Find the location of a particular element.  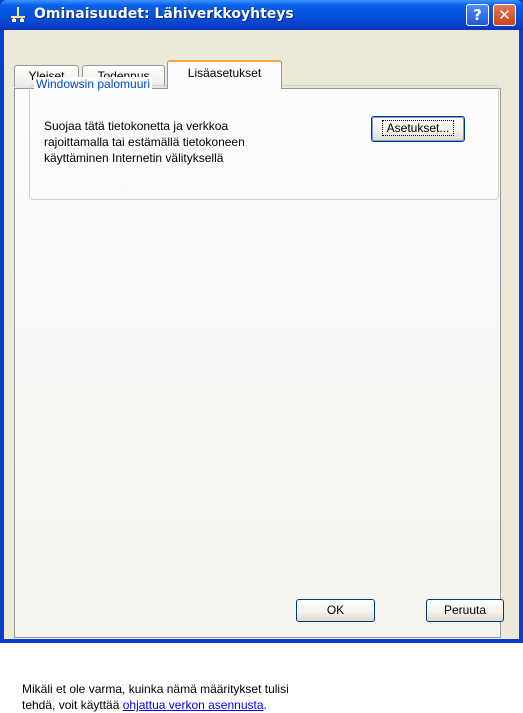

help-icon: ? is located at coordinates (477, 15).